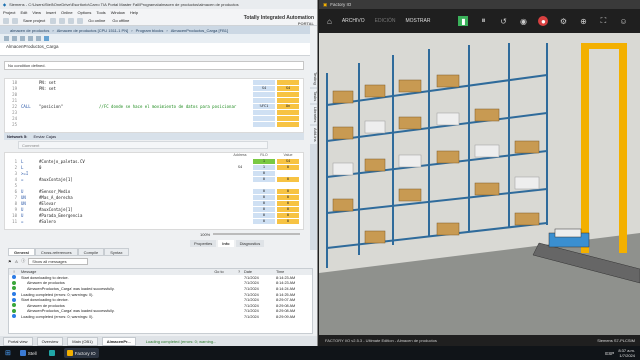 The height and width of the screenshot is (360, 640). I want to click on start-icon: ⊞, so click(8, 353).